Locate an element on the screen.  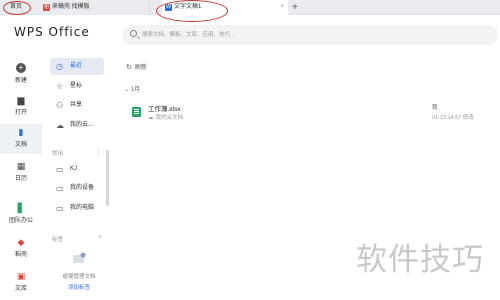
left-rail: + 新建 ▆ 打开 ▮ 文档 ▦ 日历 ▋ 团队办公 ◆ 稻壳 ▣ 文库 is located at coordinates (21, 178).